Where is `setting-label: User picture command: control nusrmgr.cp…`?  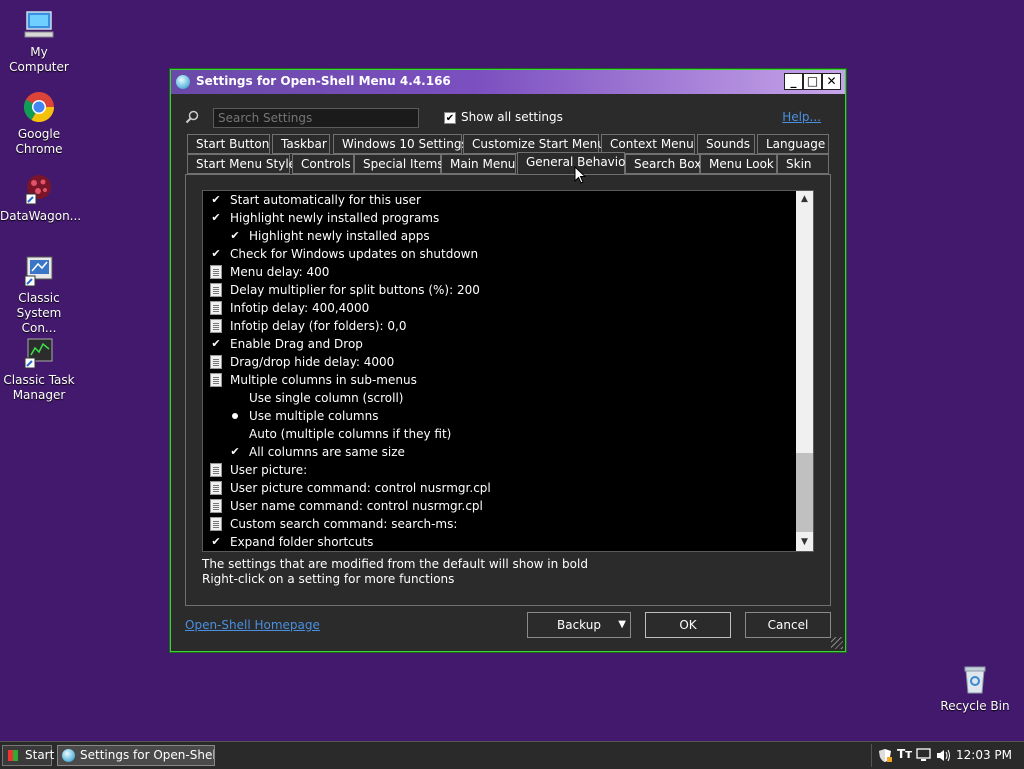 setting-label: User picture command: control nusrmgr.cp… is located at coordinates (360, 488).